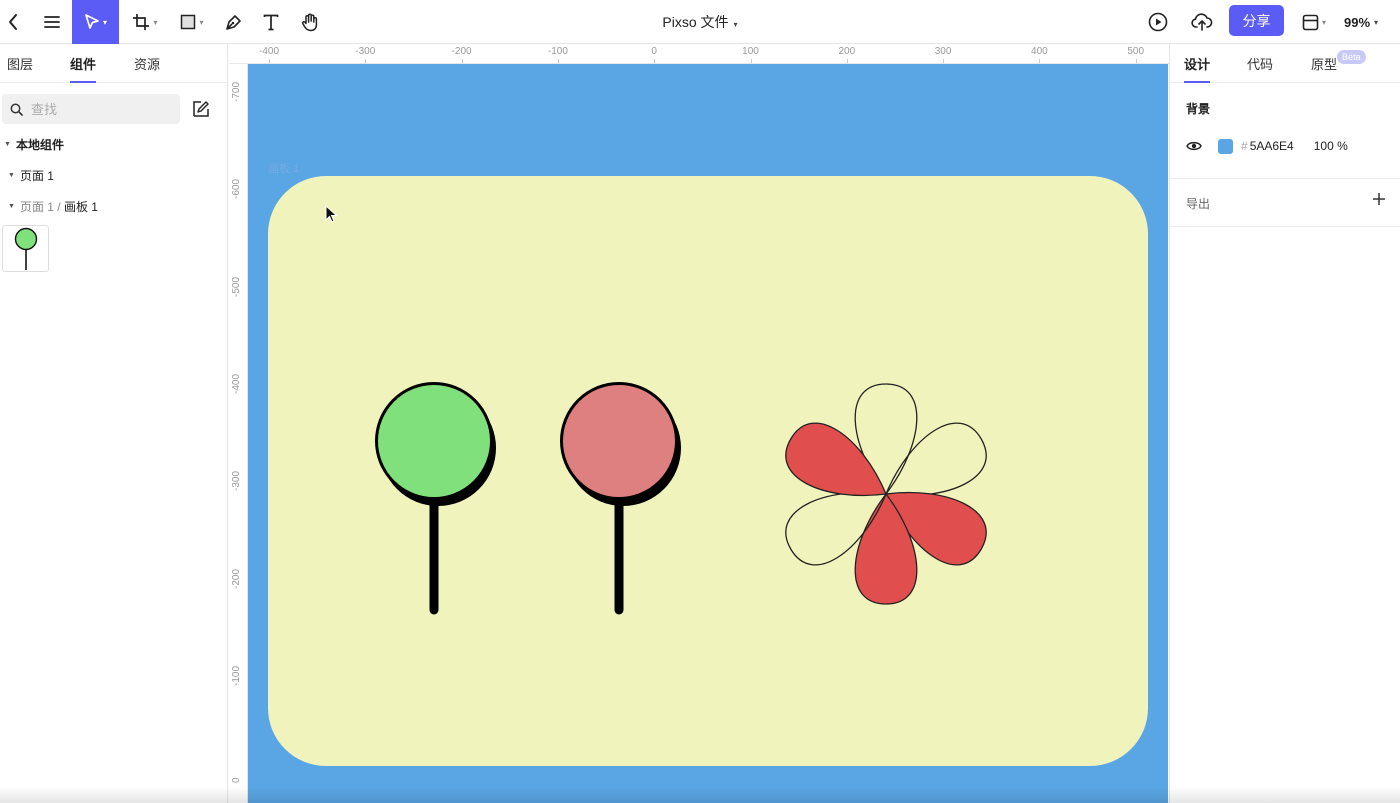 Image resolution: width=1400 pixels, height=803 pixels. I want to click on main-menu-button, so click(52, 22).